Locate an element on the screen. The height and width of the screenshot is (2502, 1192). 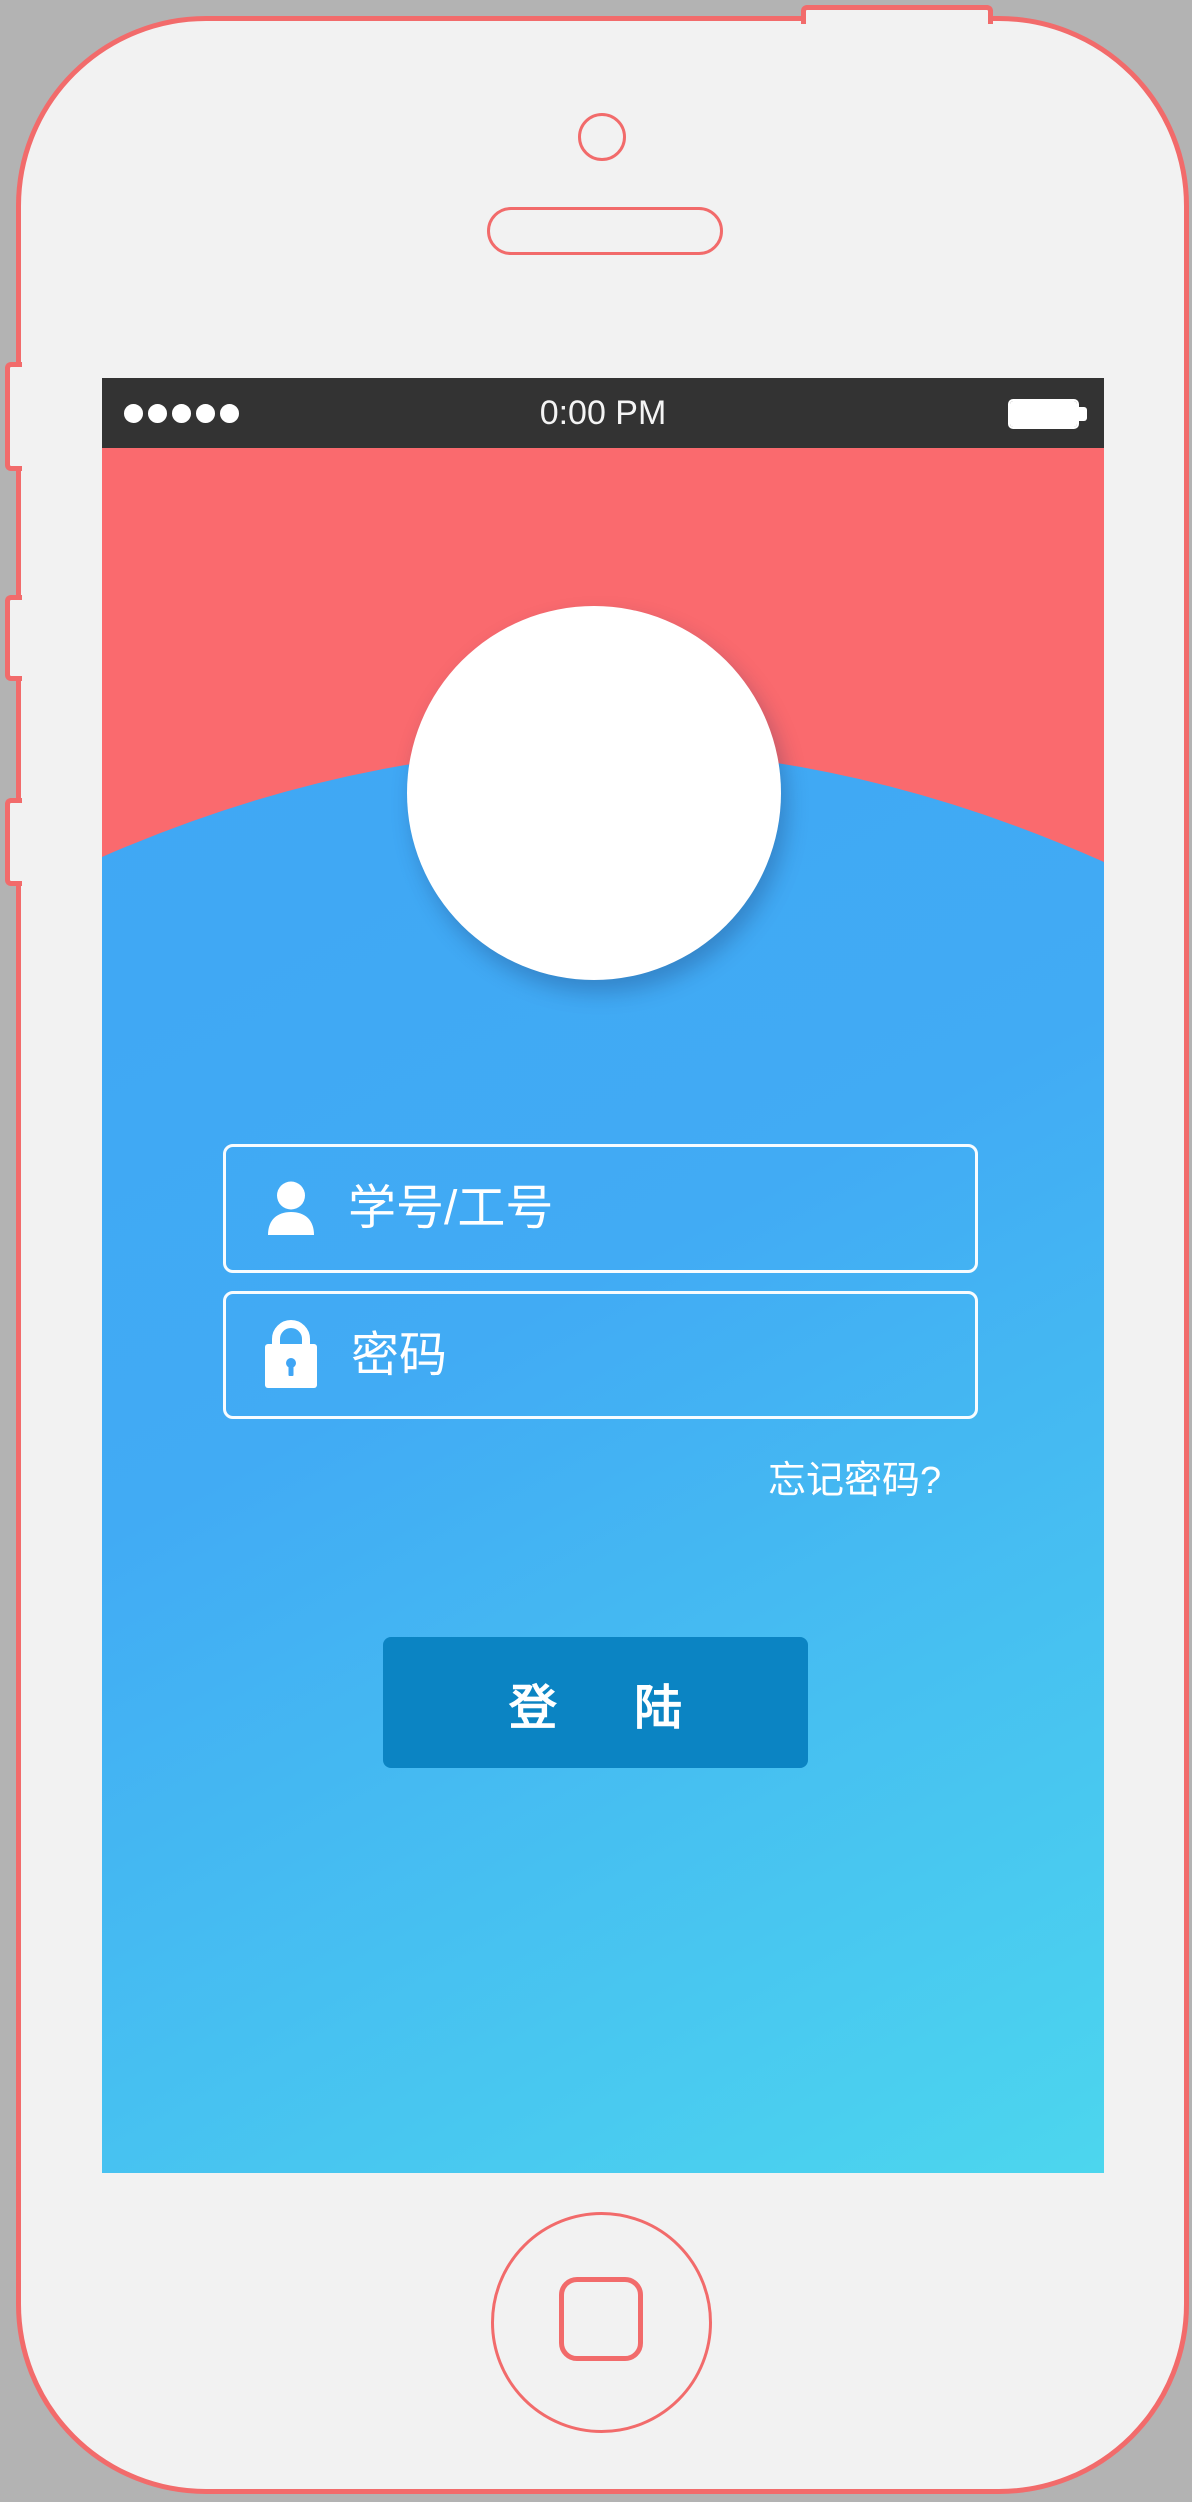
battery-icon is located at coordinates (1043, 414).